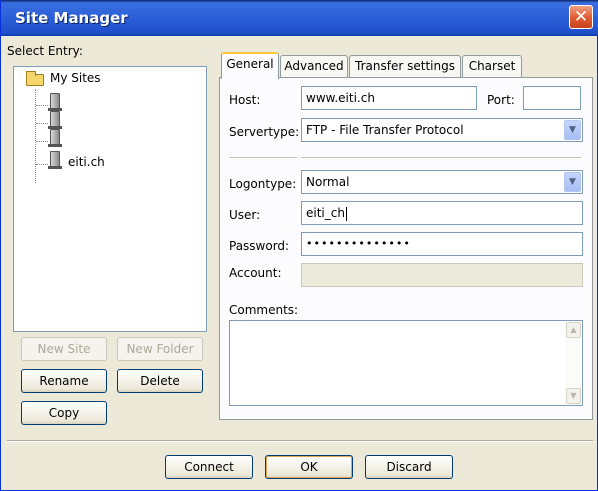 Image resolution: width=598 pixels, height=491 pixels. I want to click on new-site-button: New Site, so click(64, 349).